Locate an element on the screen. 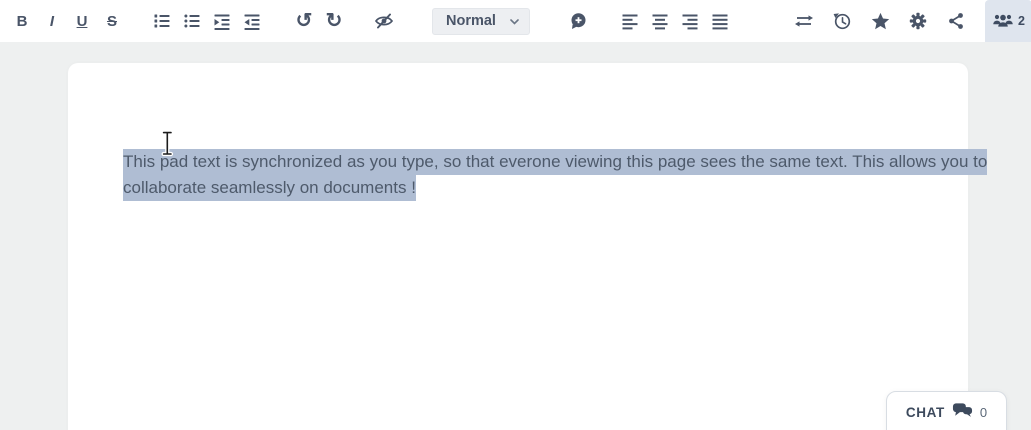  chat-label: CHAT is located at coordinates (925, 412).